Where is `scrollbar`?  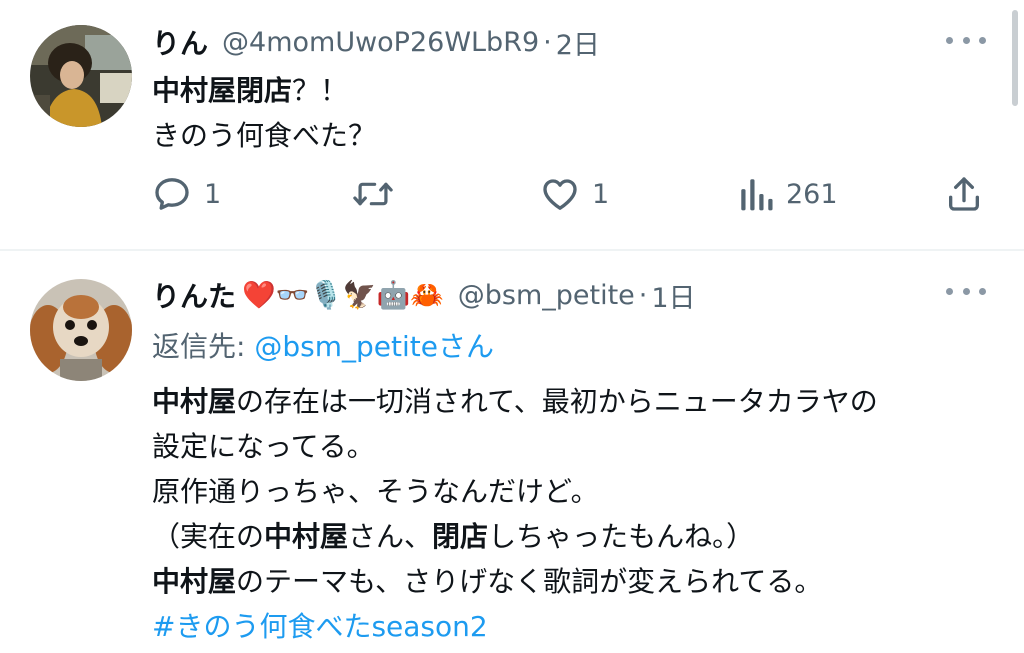 scrollbar is located at coordinates (1015, 58).